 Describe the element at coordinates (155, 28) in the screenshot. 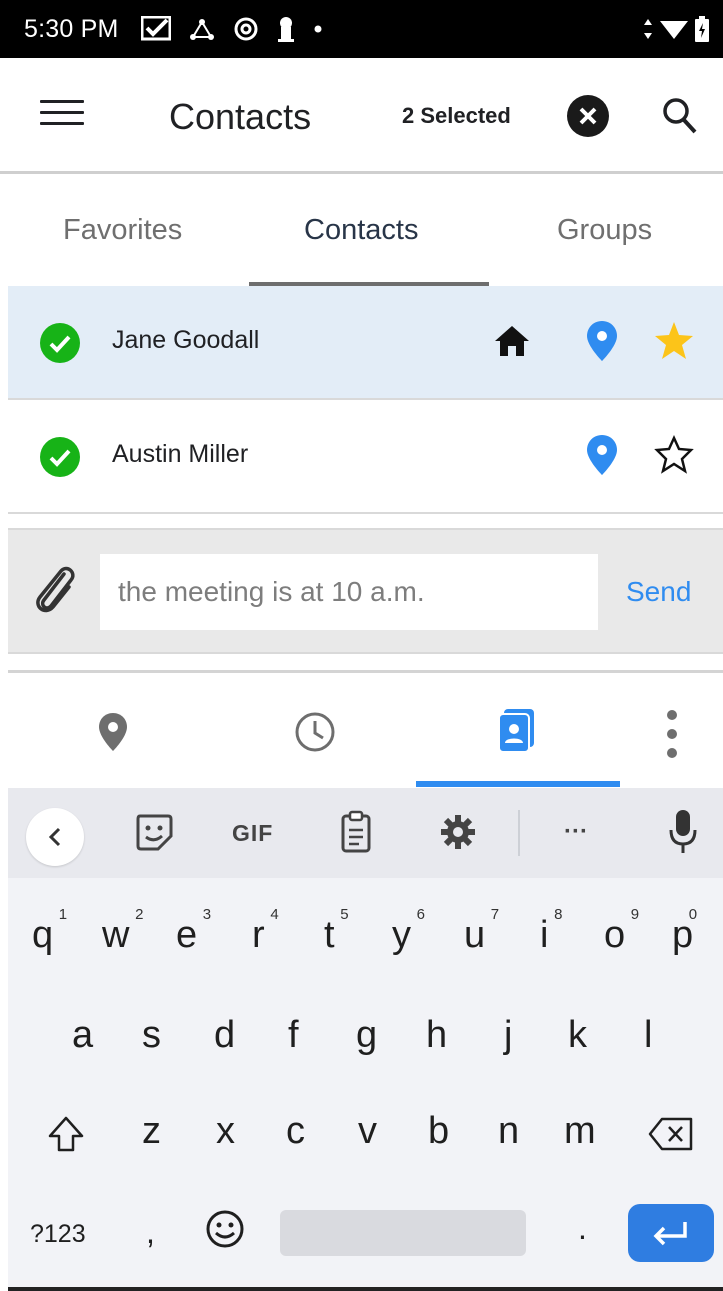

I see `message-check-icon` at that location.